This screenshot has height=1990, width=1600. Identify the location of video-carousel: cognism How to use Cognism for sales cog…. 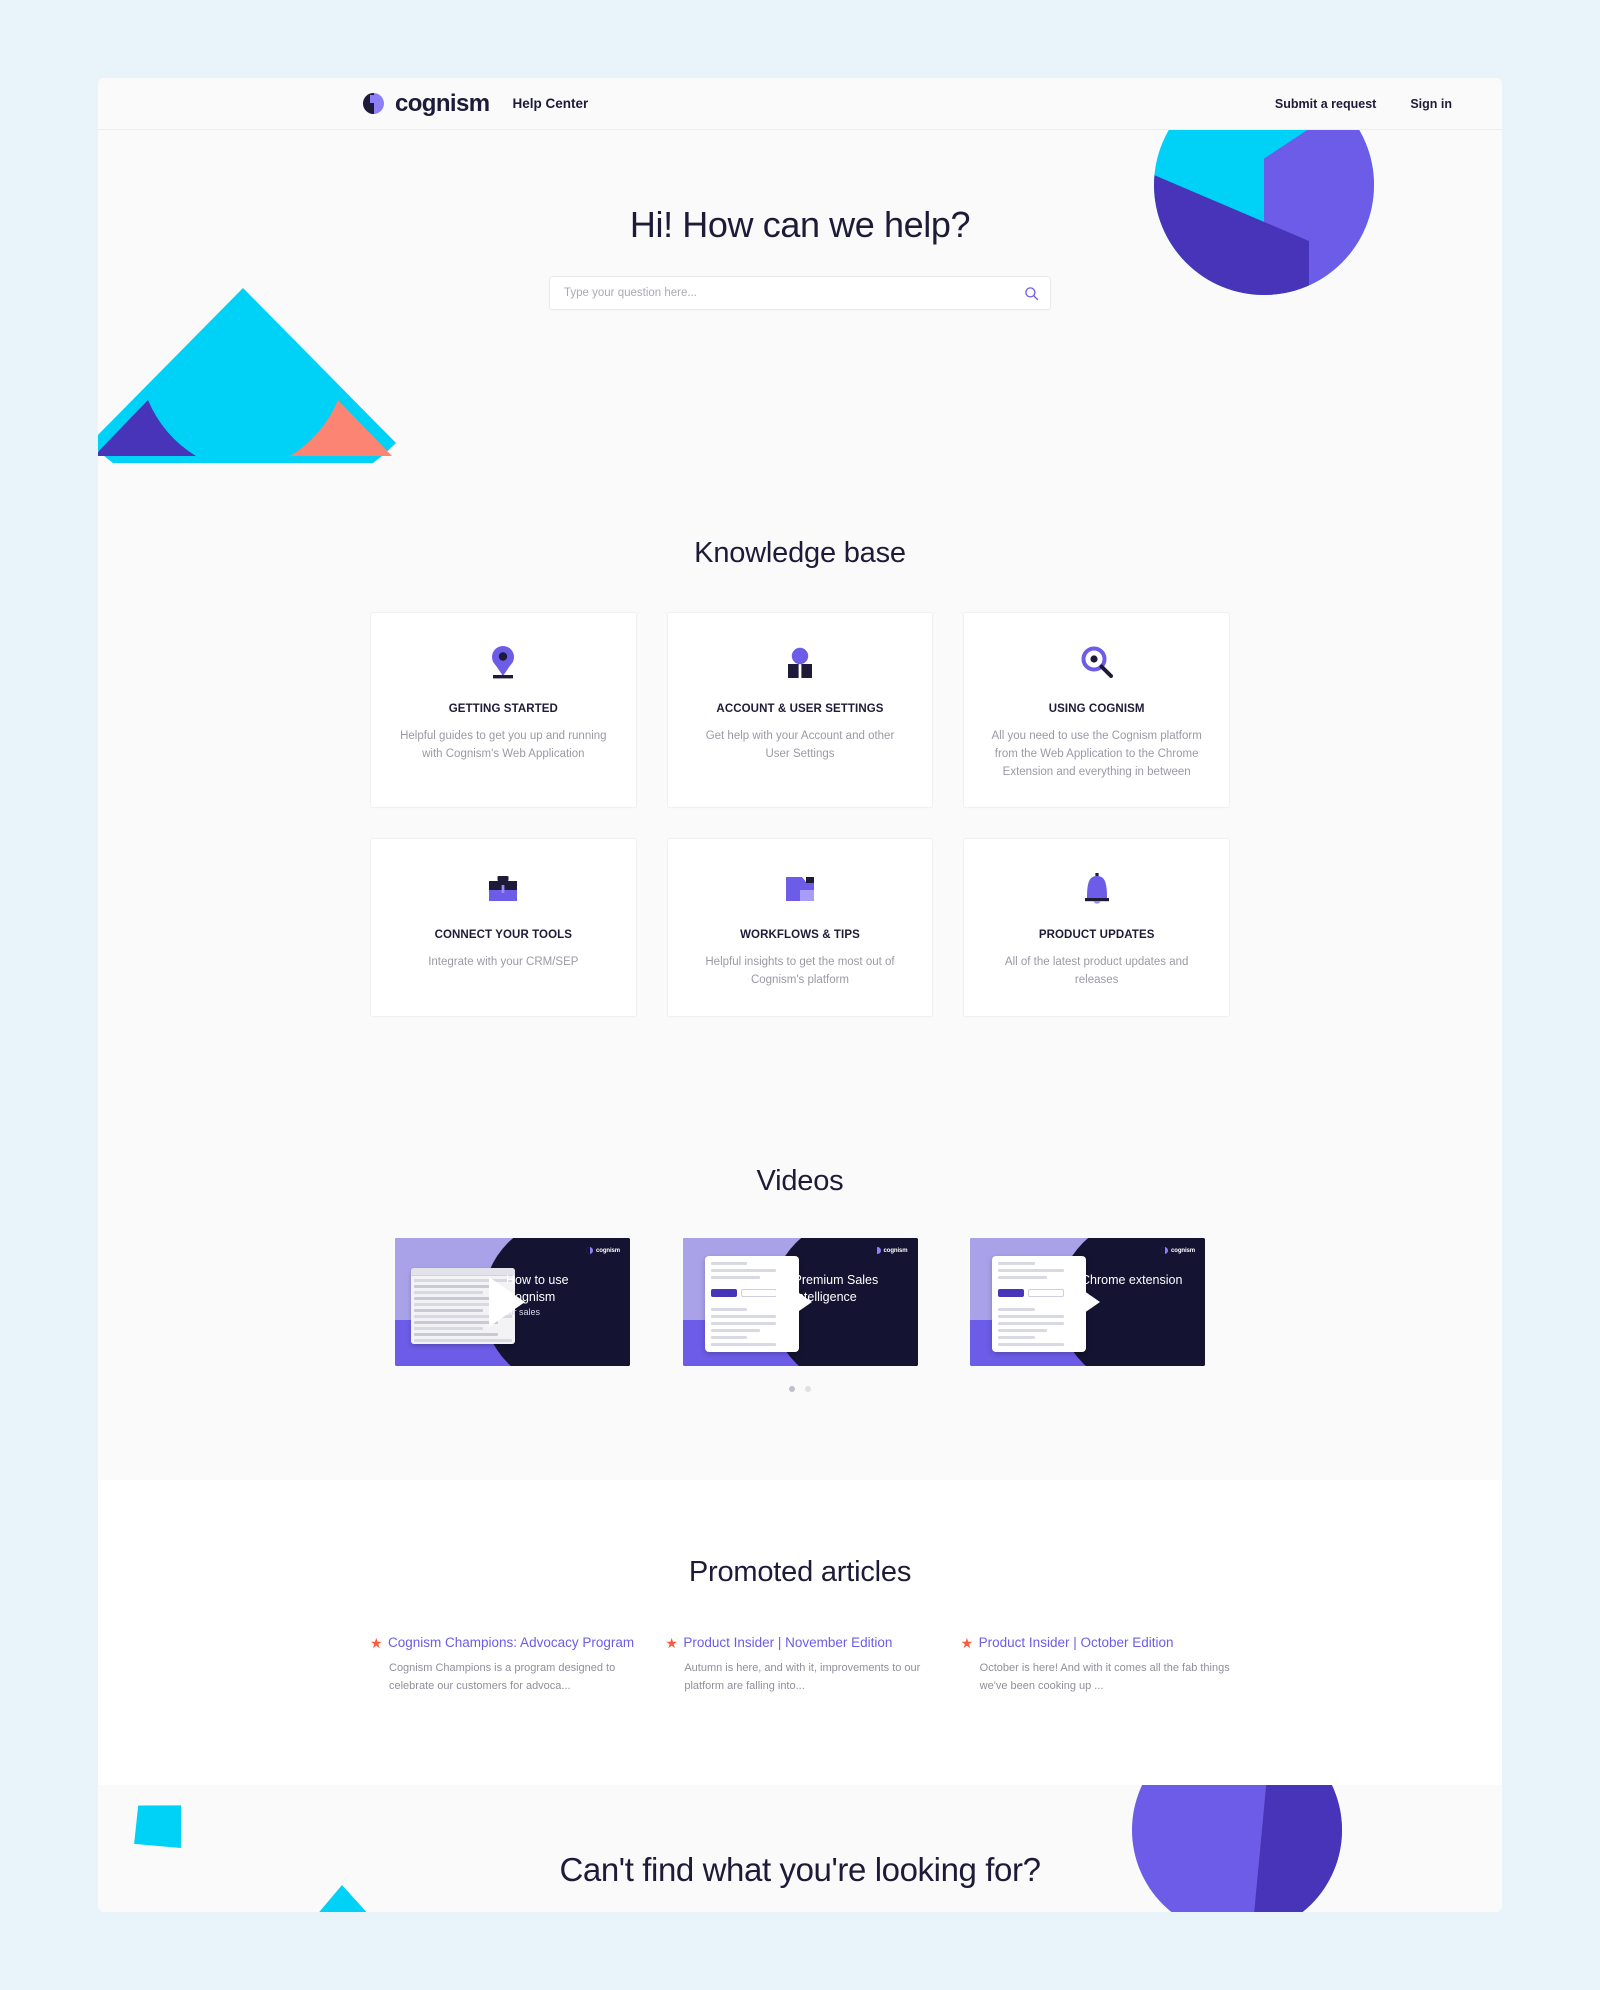
(800, 1302).